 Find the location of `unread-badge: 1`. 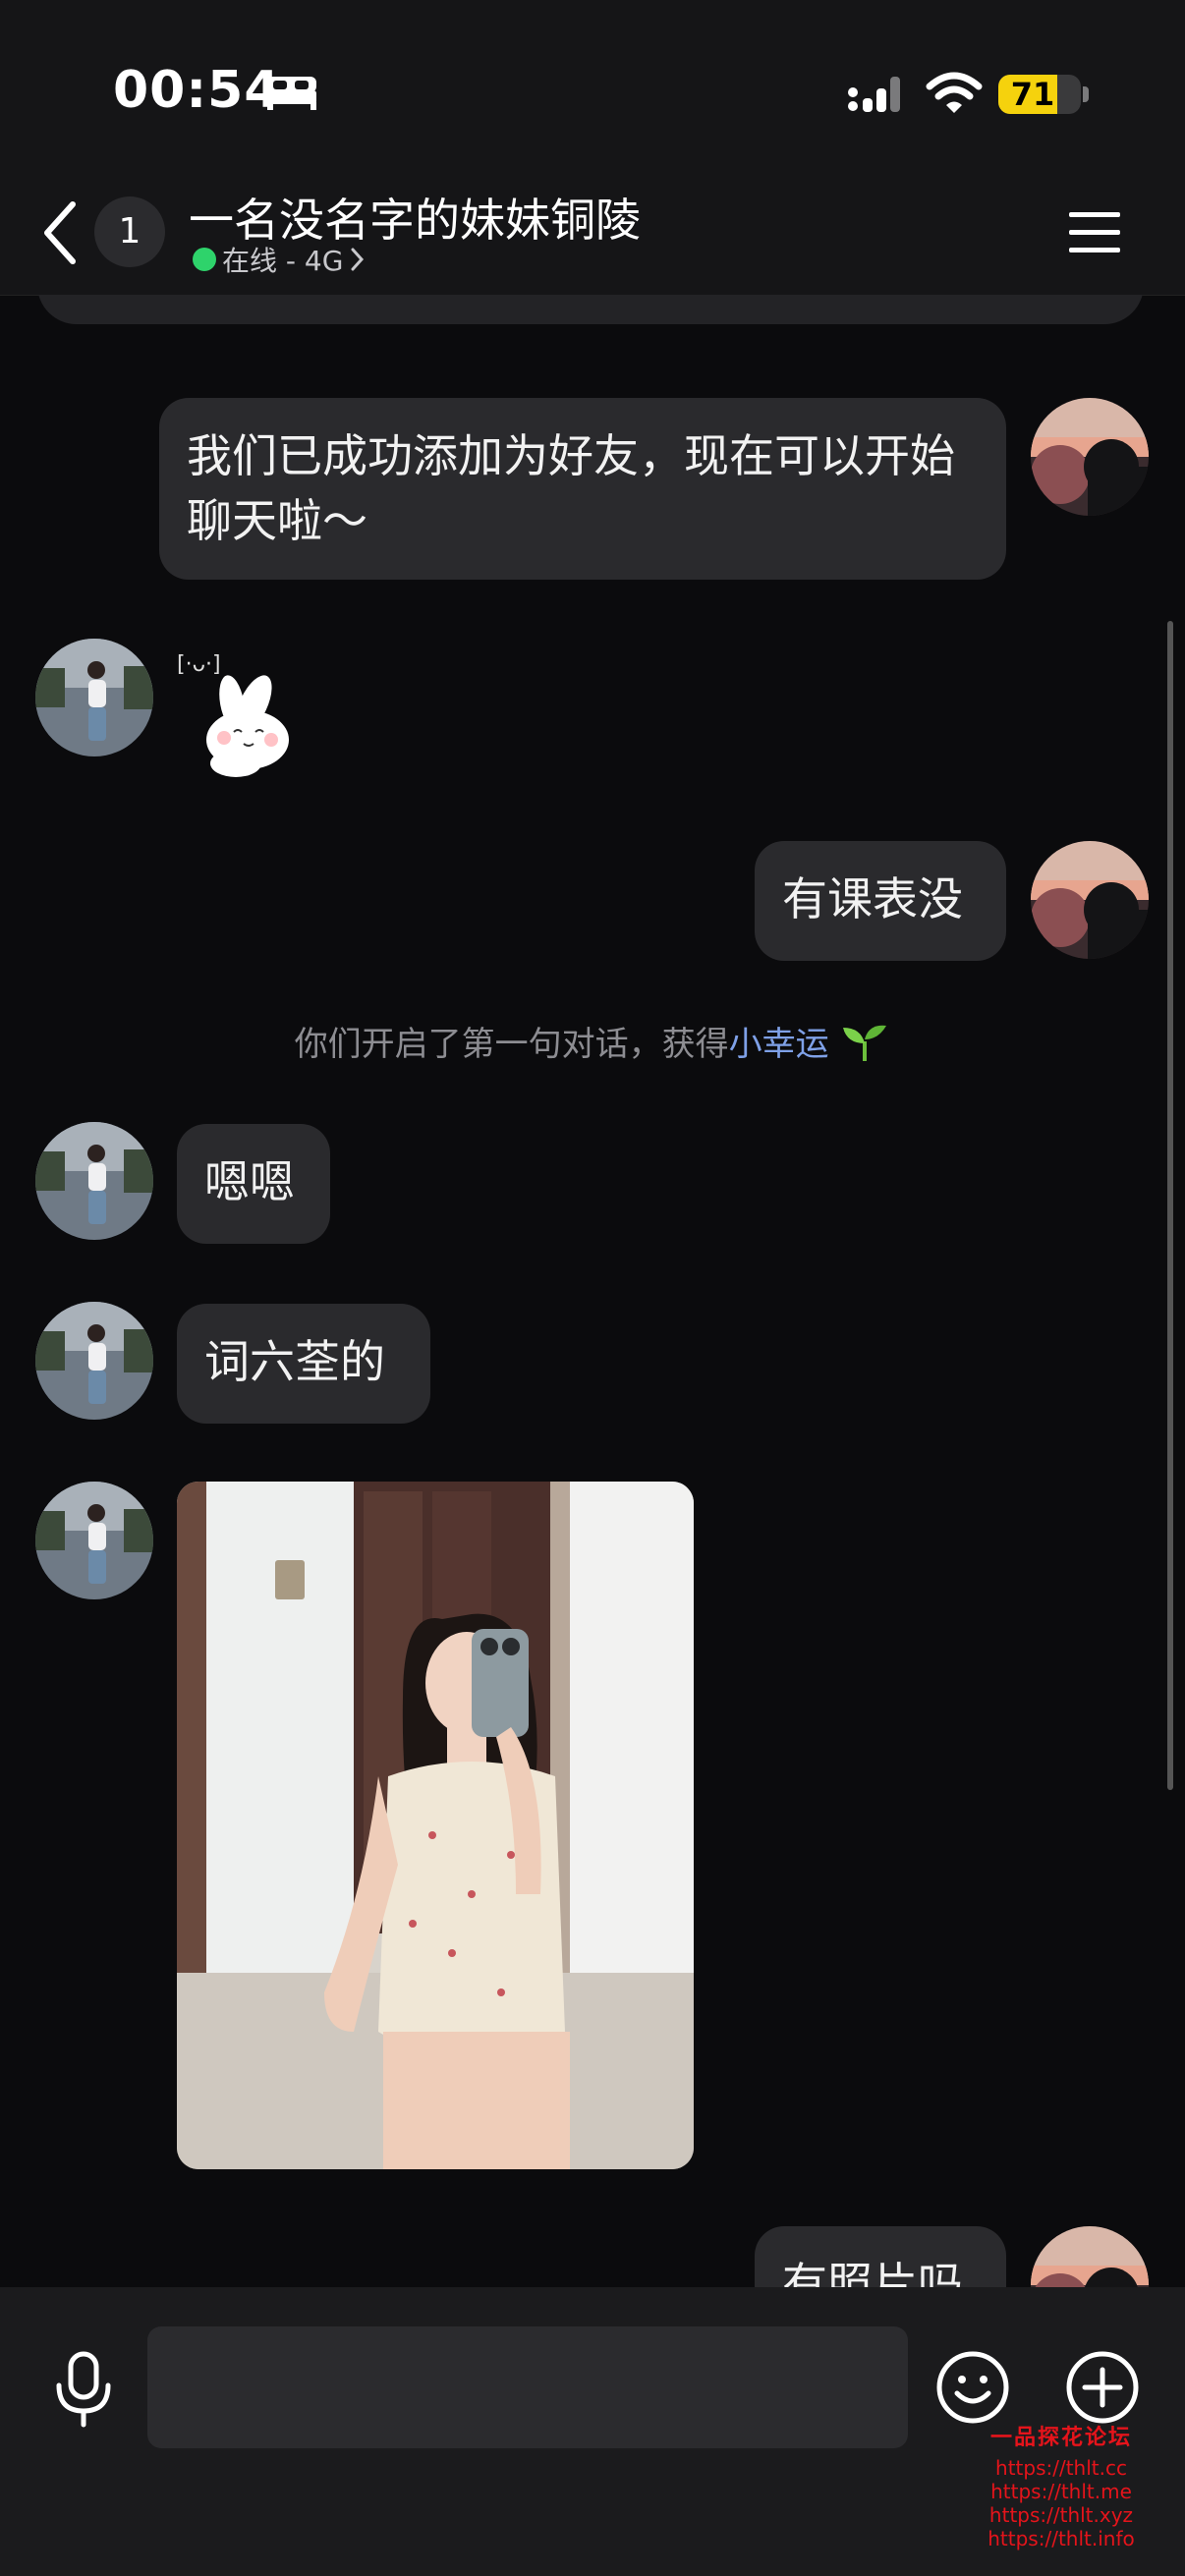

unread-badge: 1 is located at coordinates (130, 231).